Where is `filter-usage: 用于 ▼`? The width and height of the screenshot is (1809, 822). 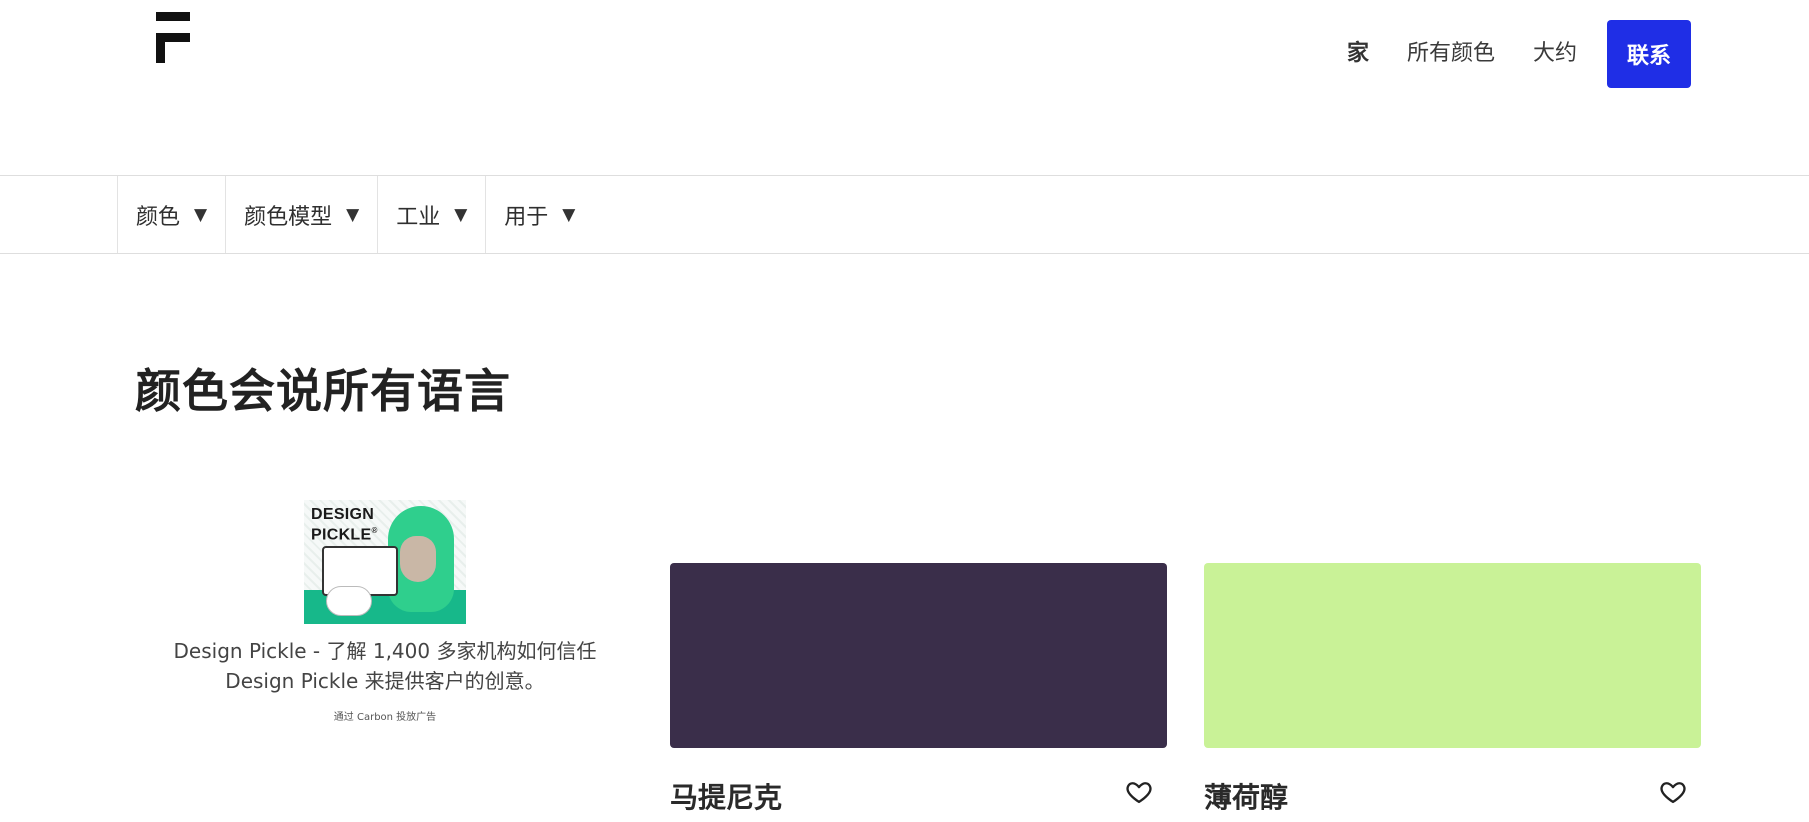
filter-usage: 用于 ▼ is located at coordinates (539, 214).